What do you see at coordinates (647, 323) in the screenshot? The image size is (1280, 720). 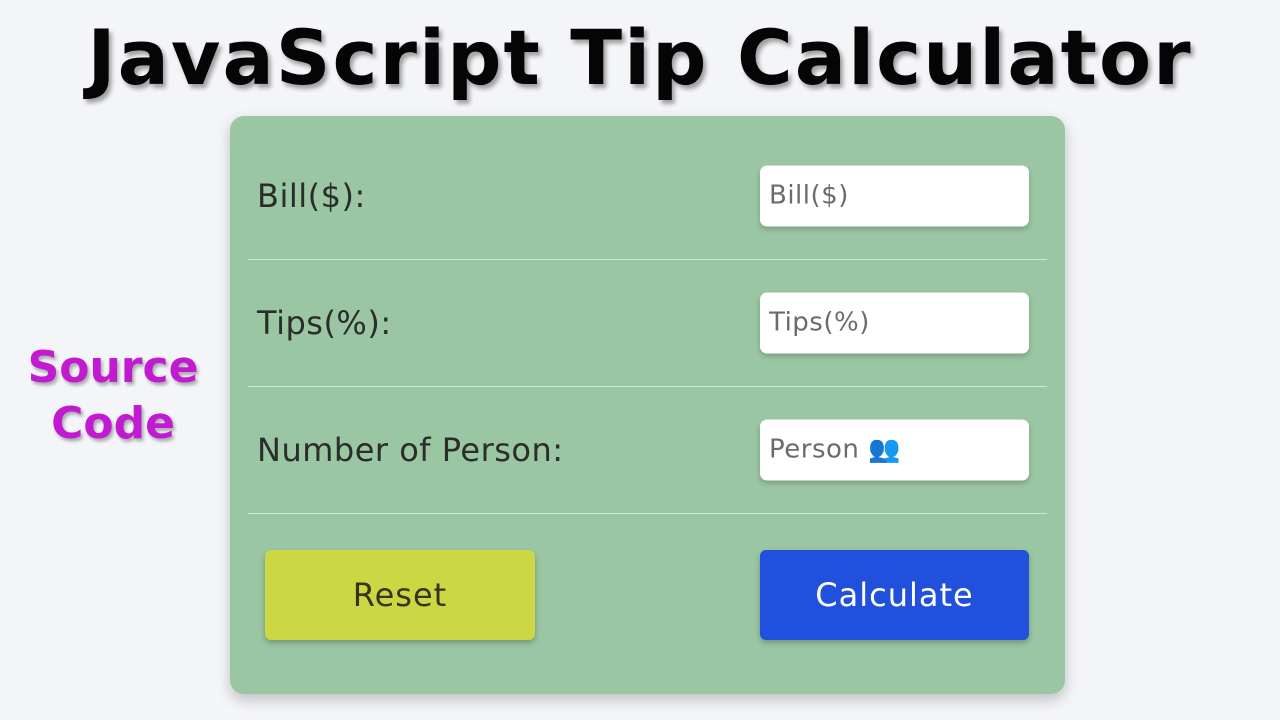 I see `tips-row: Tips(%):` at bounding box center [647, 323].